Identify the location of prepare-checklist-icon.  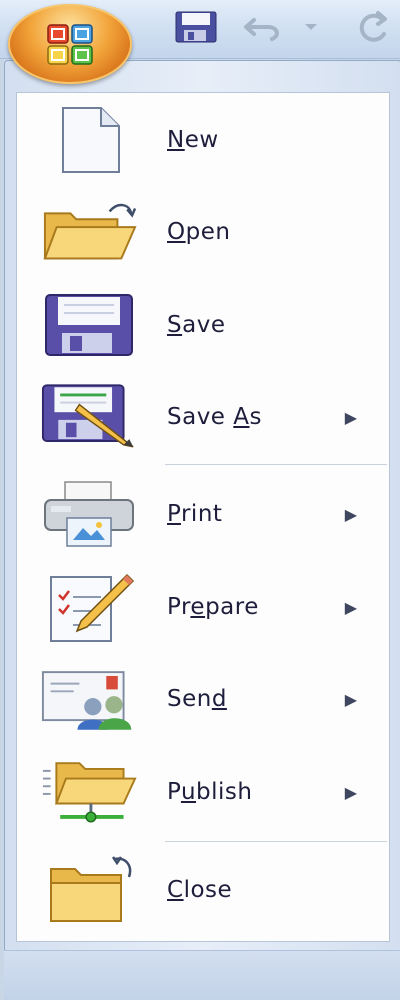
(89, 607).